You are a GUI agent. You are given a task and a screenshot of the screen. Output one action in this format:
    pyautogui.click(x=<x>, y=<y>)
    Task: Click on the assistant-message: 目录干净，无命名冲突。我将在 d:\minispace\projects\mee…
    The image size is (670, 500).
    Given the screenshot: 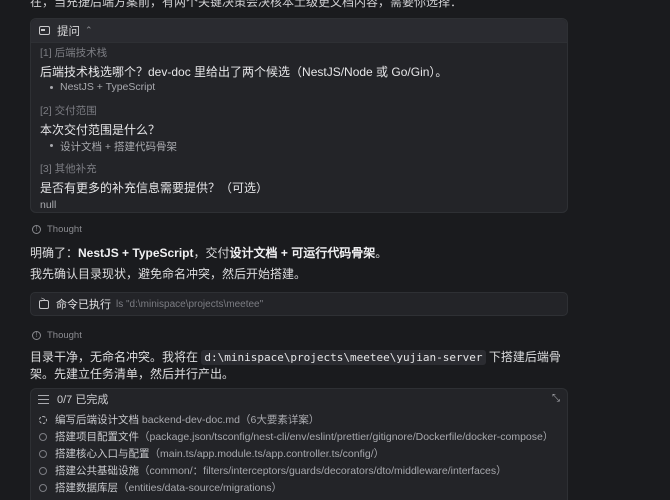 What is the action you would take?
    pyautogui.click(x=299, y=366)
    